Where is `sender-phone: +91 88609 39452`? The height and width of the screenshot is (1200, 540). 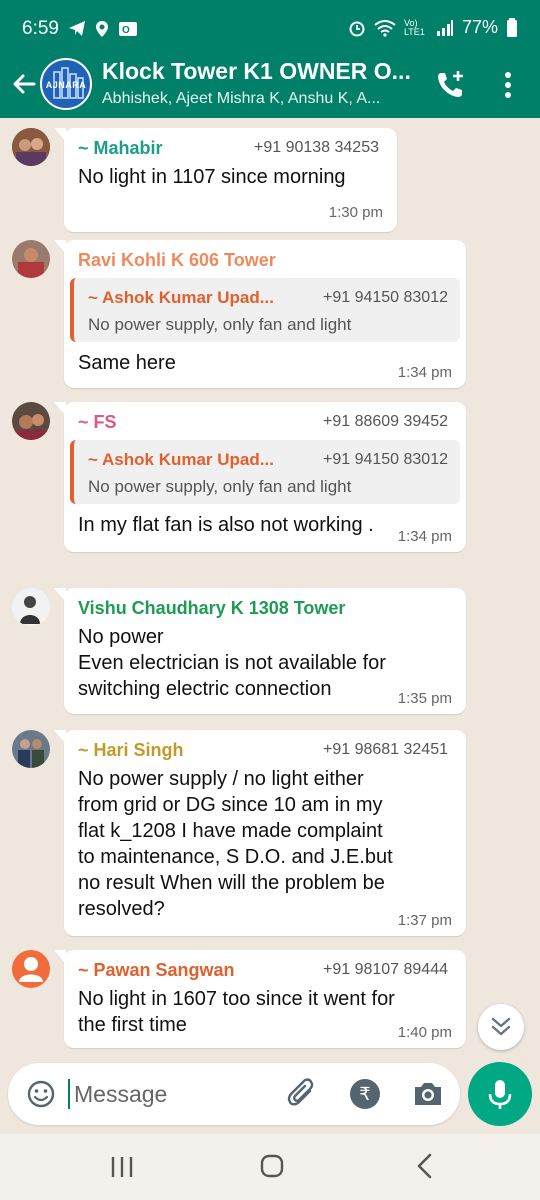
sender-phone: +91 88609 39452 is located at coordinates (385, 421).